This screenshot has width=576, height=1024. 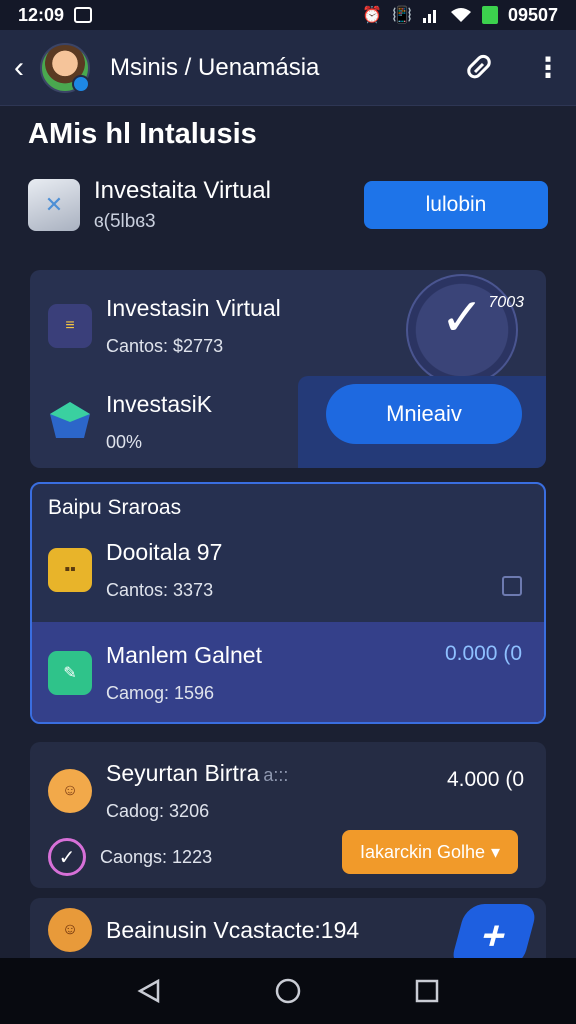 I want to click on app-bar: ‹ Msinis / Uenamásia ⋮, so click(x=288, y=68).